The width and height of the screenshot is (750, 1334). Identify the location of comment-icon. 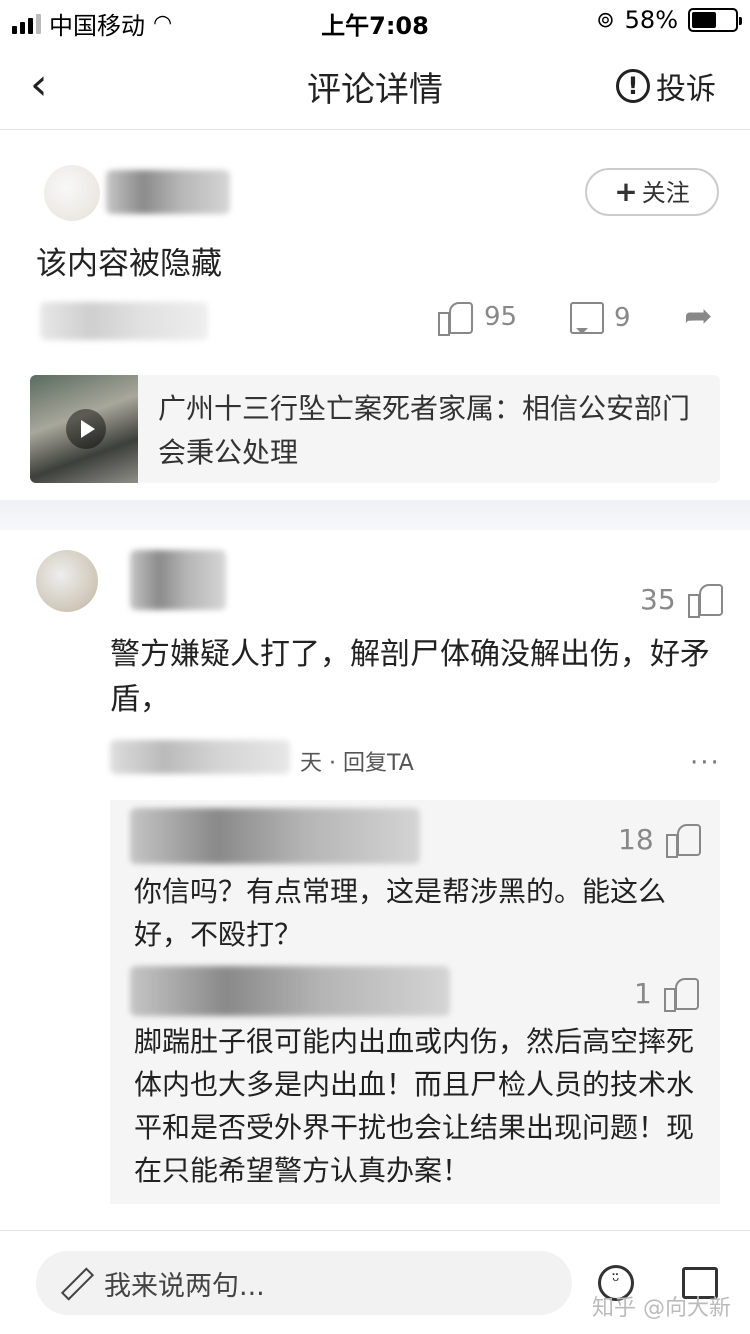
(587, 318).